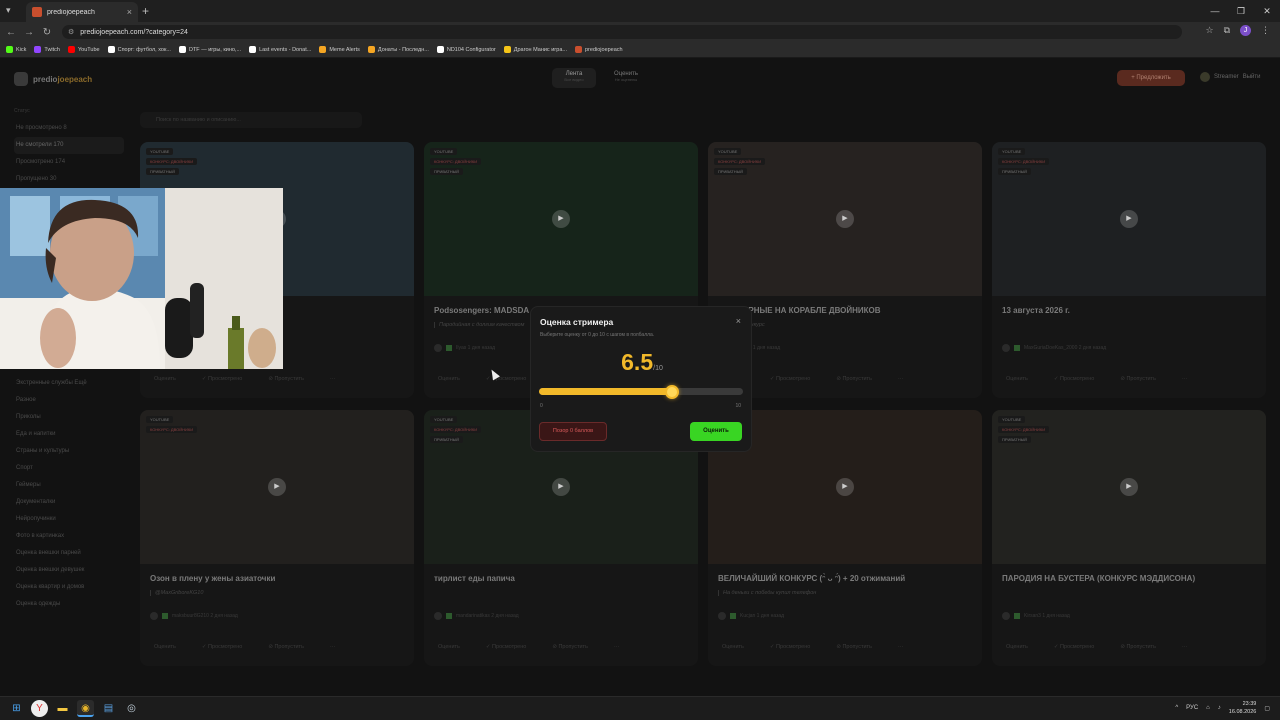 Image resolution: width=1280 pixels, height=720 pixels. What do you see at coordinates (1227, 30) in the screenshot?
I see `extensions-icon: ⧉` at bounding box center [1227, 30].